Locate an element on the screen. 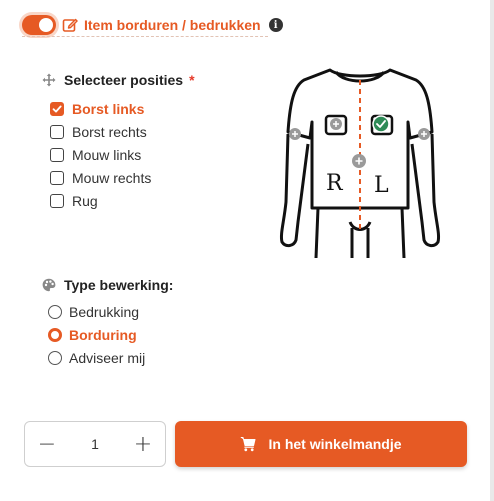 The width and height of the screenshot is (494, 501). letter-left: L is located at coordinates (381, 185).